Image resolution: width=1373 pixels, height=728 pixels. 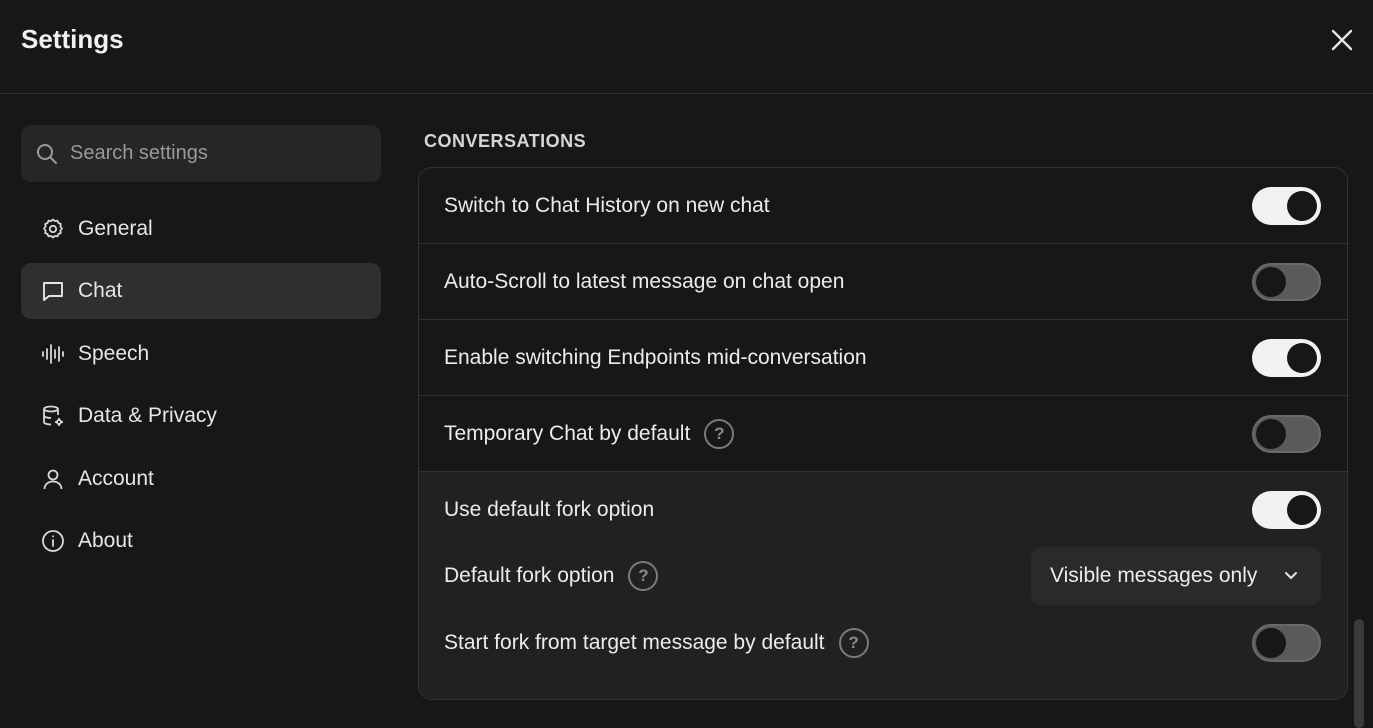 I want to click on sidebar-item-label: Chat, so click(x=100, y=290).